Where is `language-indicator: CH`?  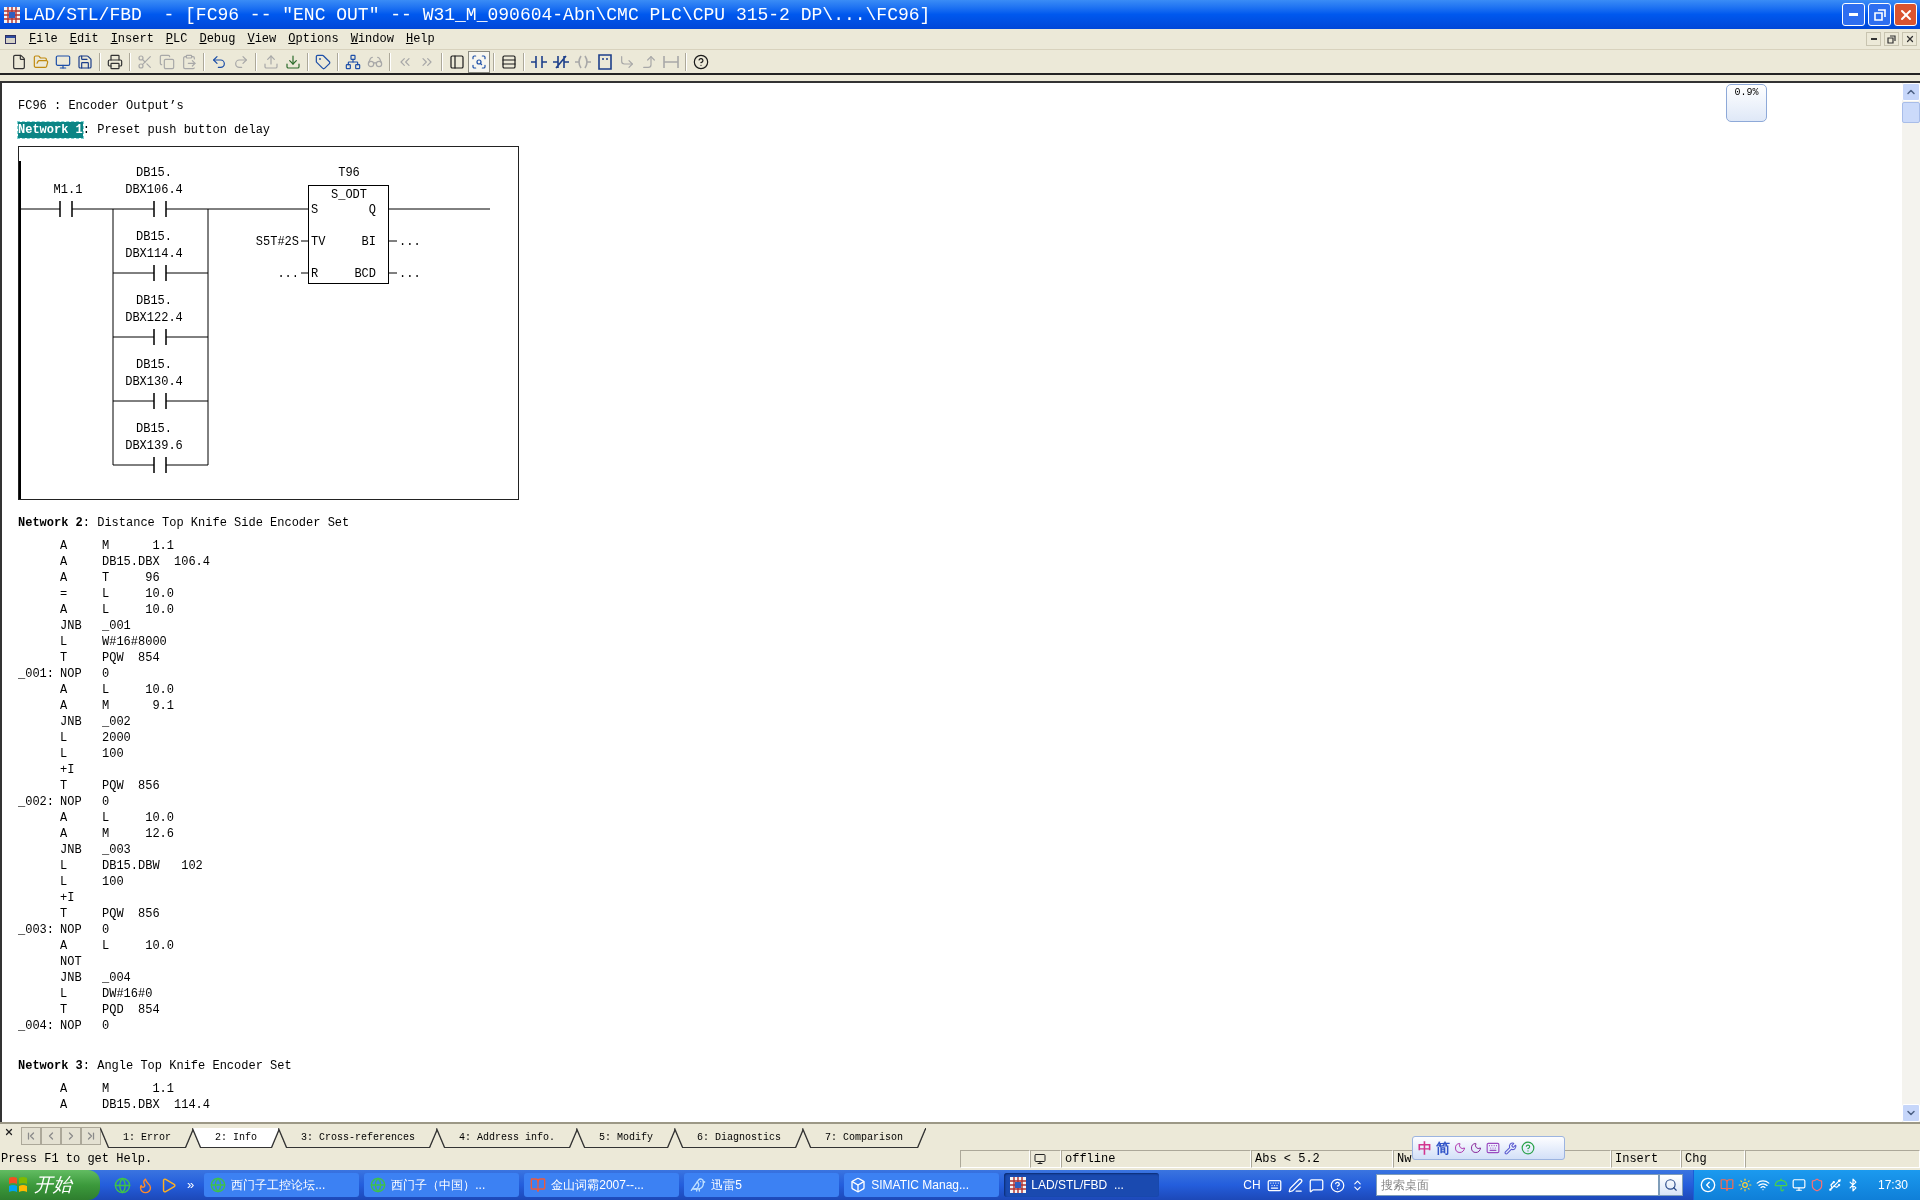
language-indicator: CH is located at coordinates (1252, 1185).